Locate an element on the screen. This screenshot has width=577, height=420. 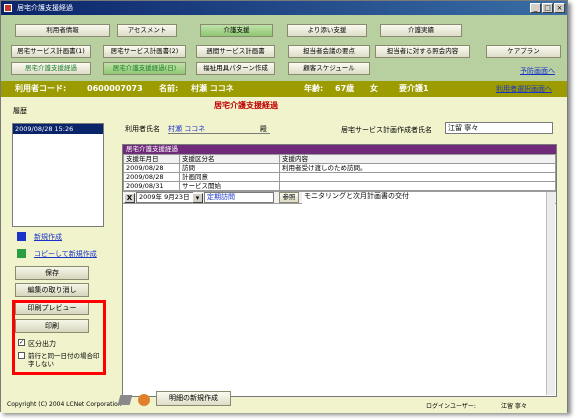
content-scrollbar is located at coordinates (550, 293).